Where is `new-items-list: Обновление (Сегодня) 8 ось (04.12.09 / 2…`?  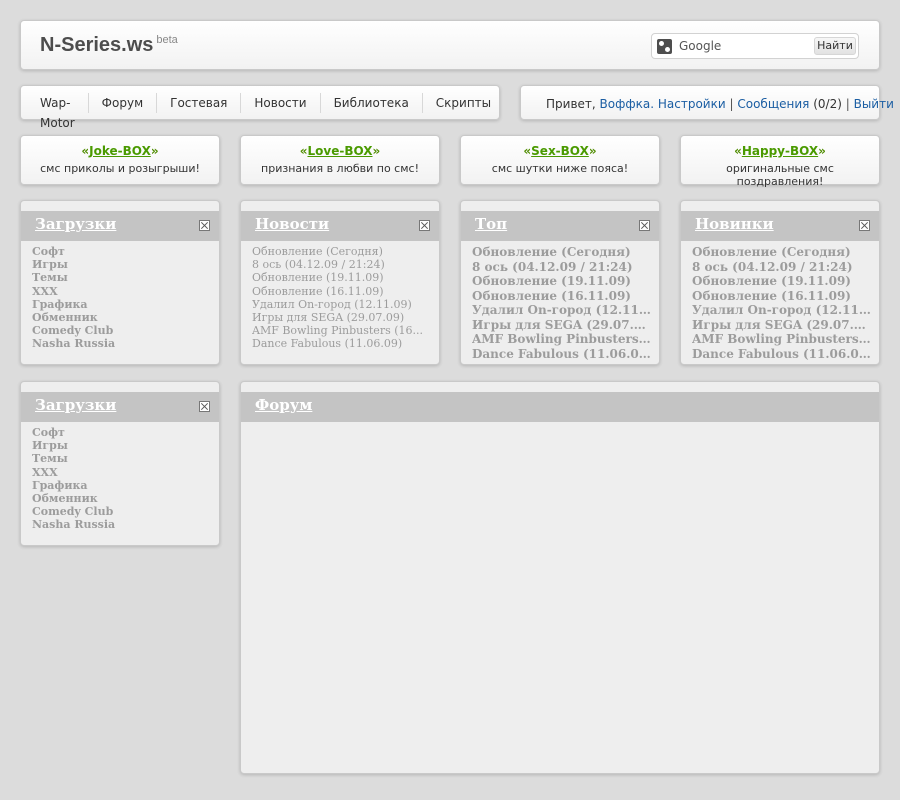
new-items-list: Обновление (Сегодня) 8 ось (04.12.09 / 2… is located at coordinates (781, 303).